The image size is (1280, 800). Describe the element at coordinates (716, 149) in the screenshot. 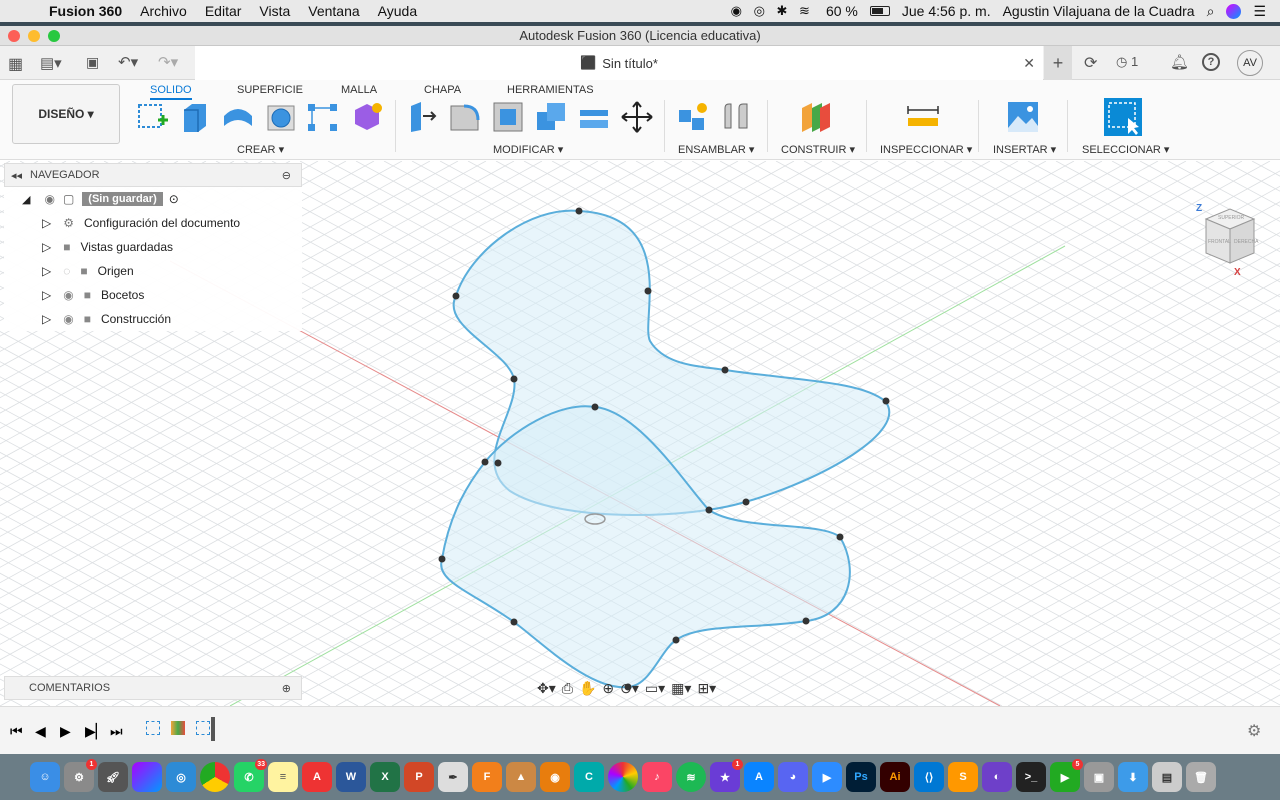

I see `group-ensamblar: ENSAMBLAR ▾` at that location.